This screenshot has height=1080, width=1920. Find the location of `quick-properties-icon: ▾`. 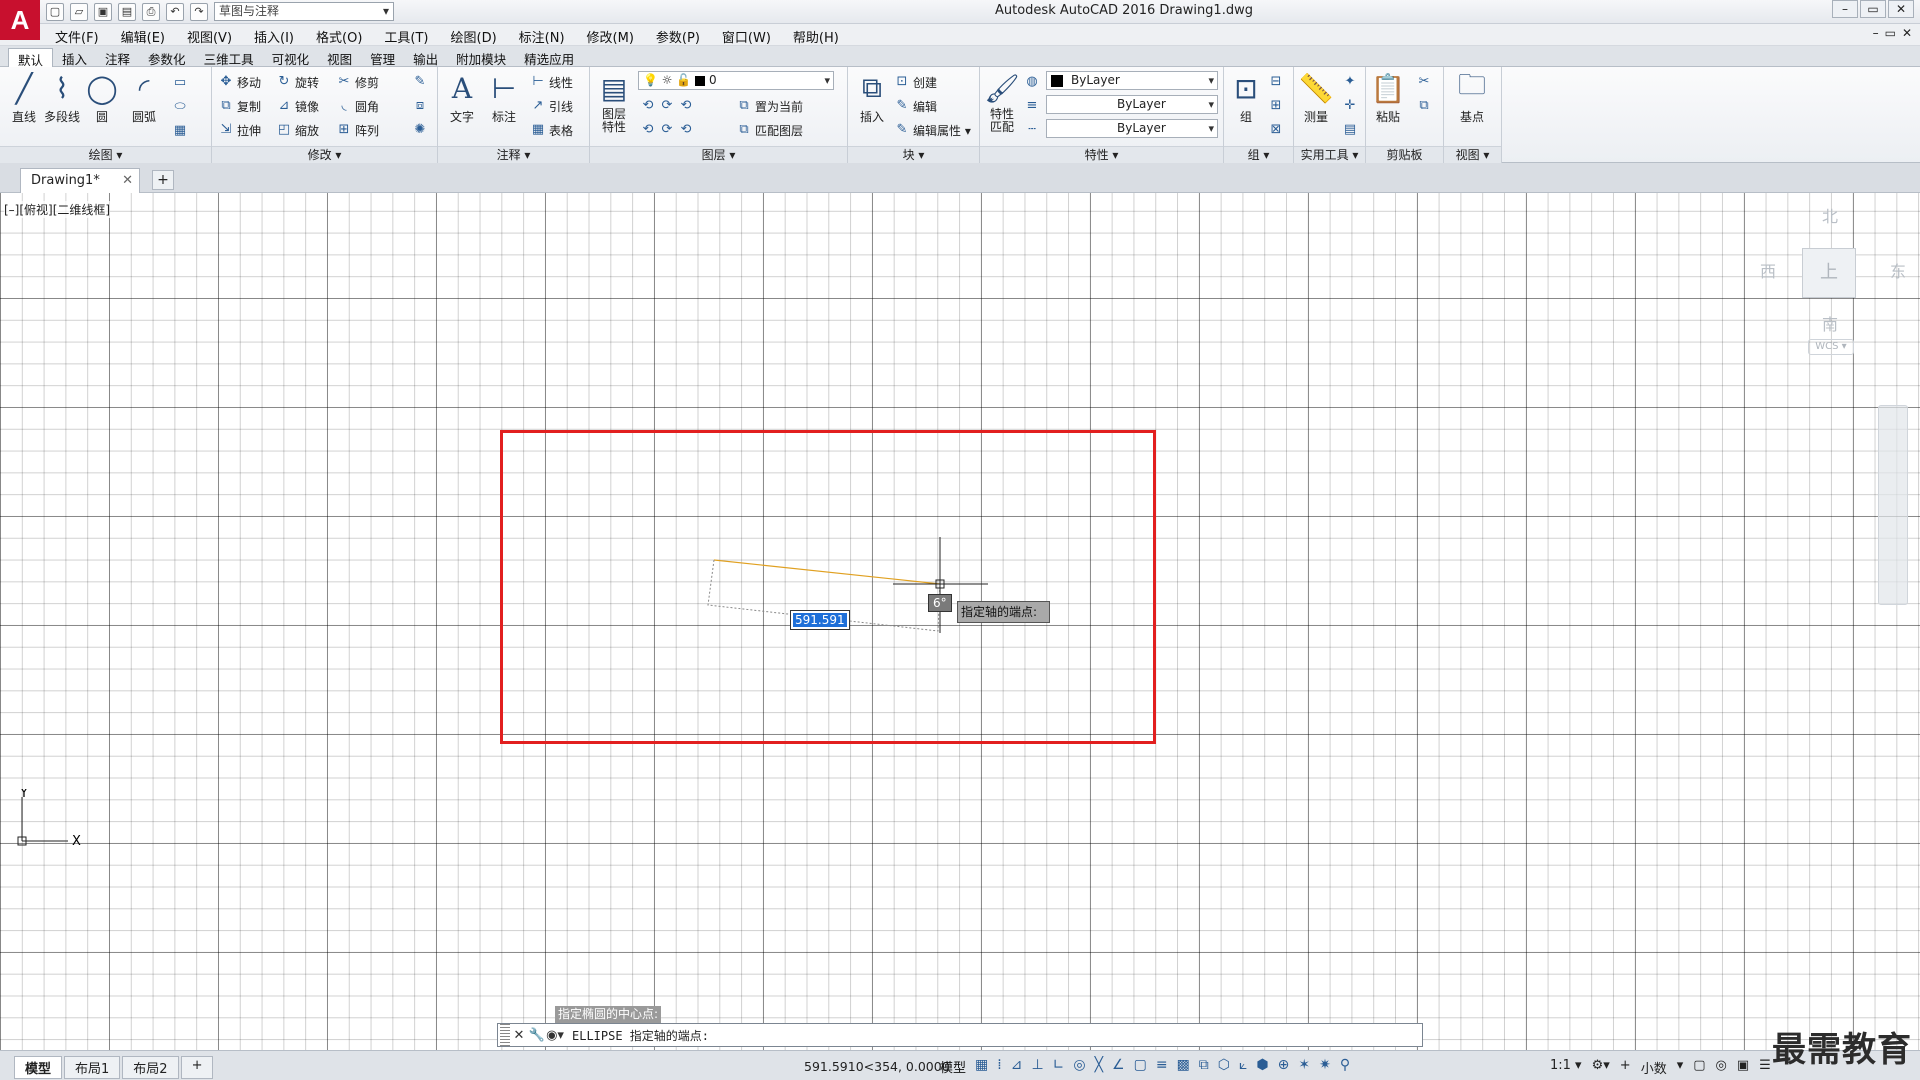

quick-properties-icon: ▾ is located at coordinates (1680, 1067).